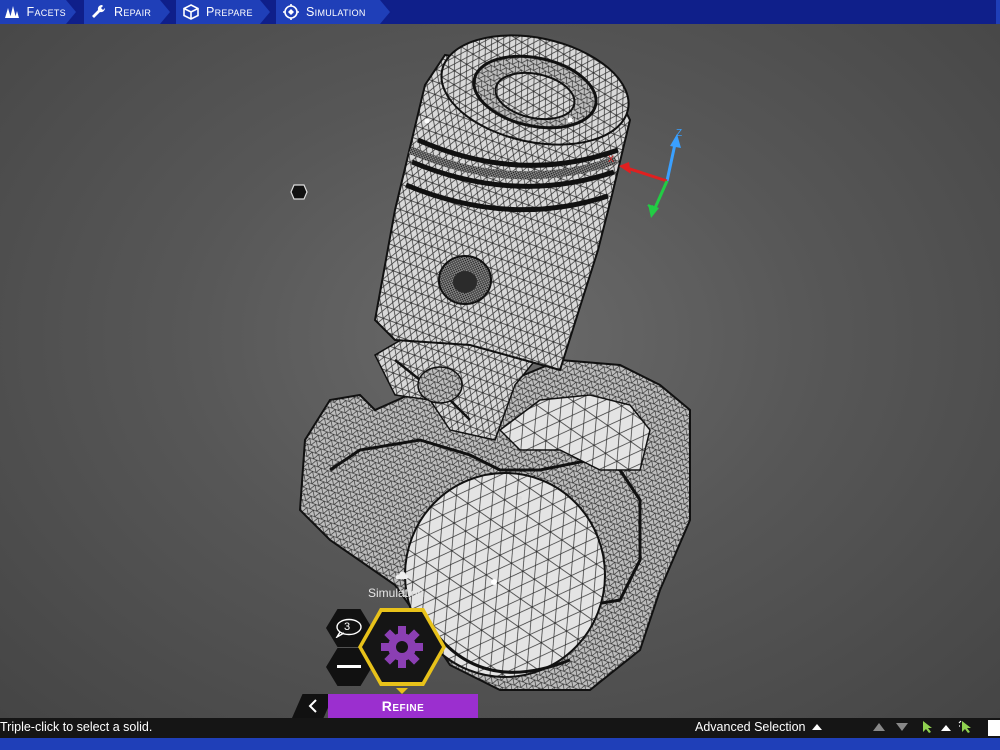  I want to click on minus-icon, so click(349, 666).